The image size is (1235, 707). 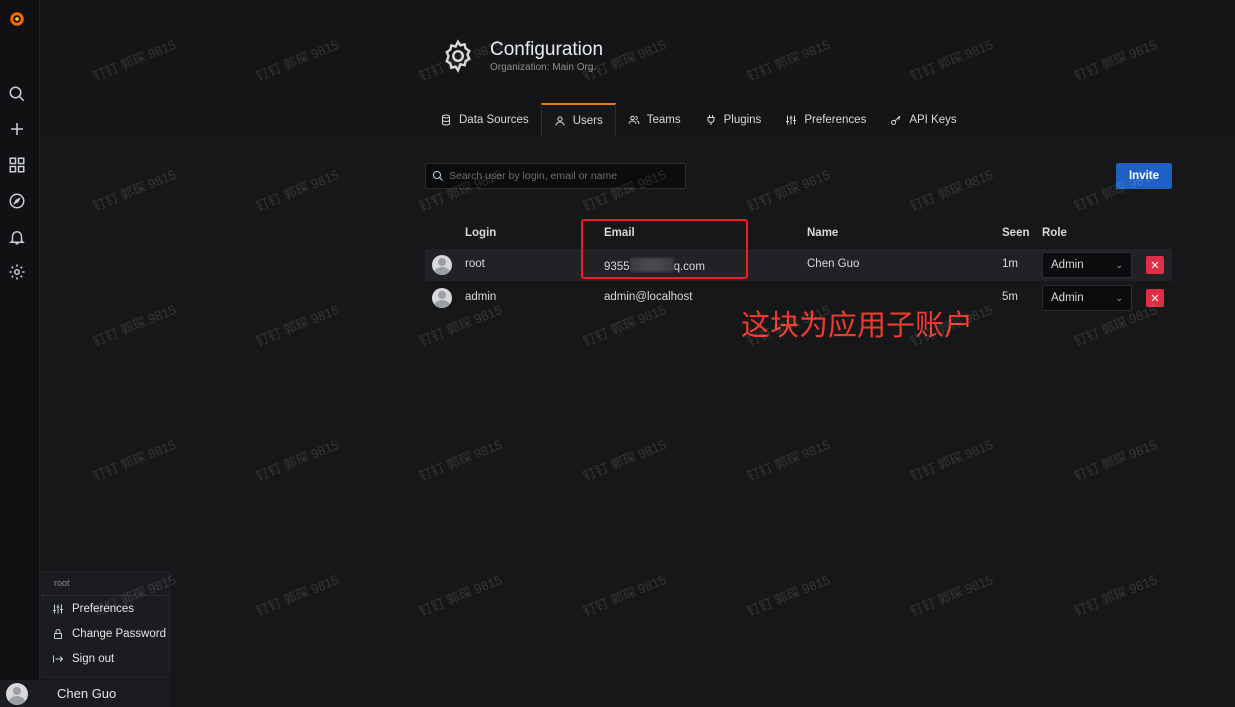 I want to click on tab-label: Plugins, so click(x=742, y=119).